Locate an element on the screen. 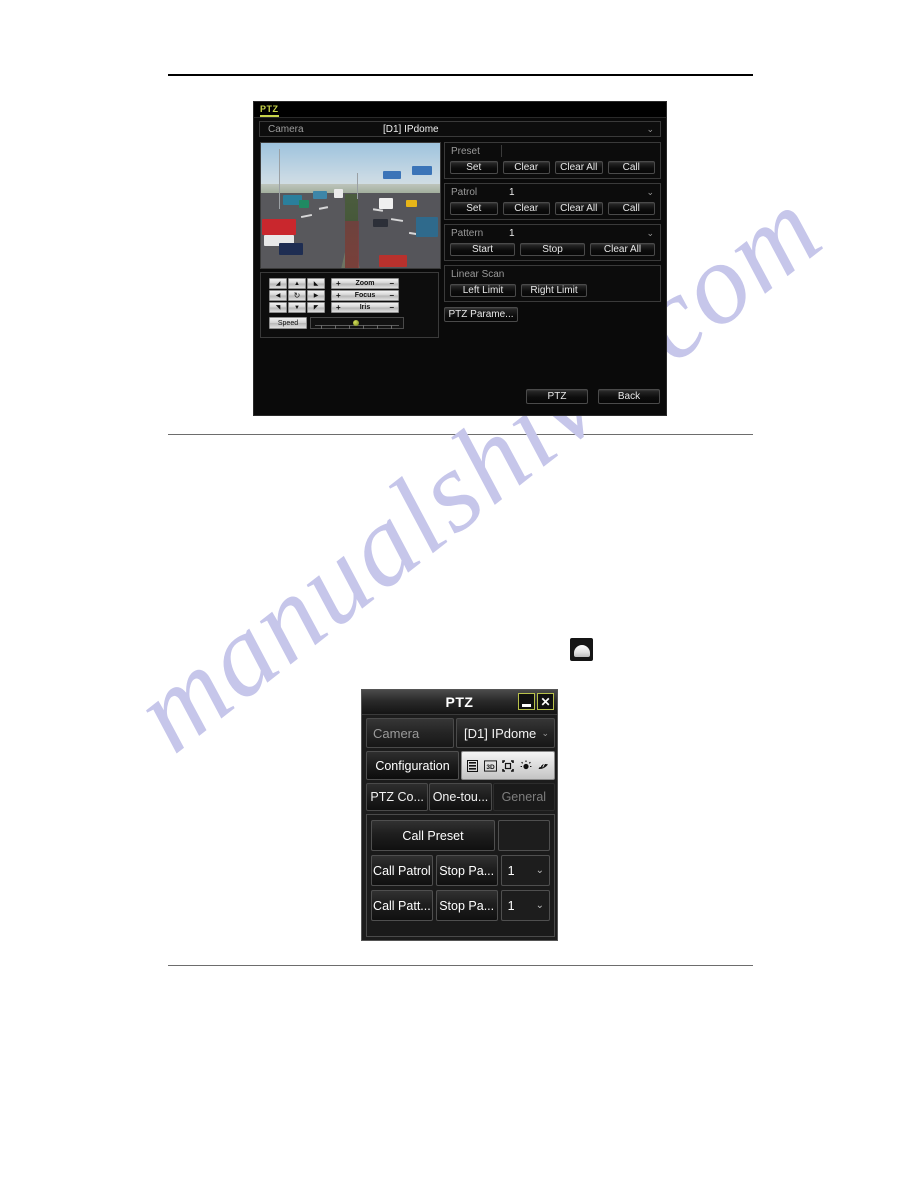  preview-median-flowers is located at coordinates (352, 244).